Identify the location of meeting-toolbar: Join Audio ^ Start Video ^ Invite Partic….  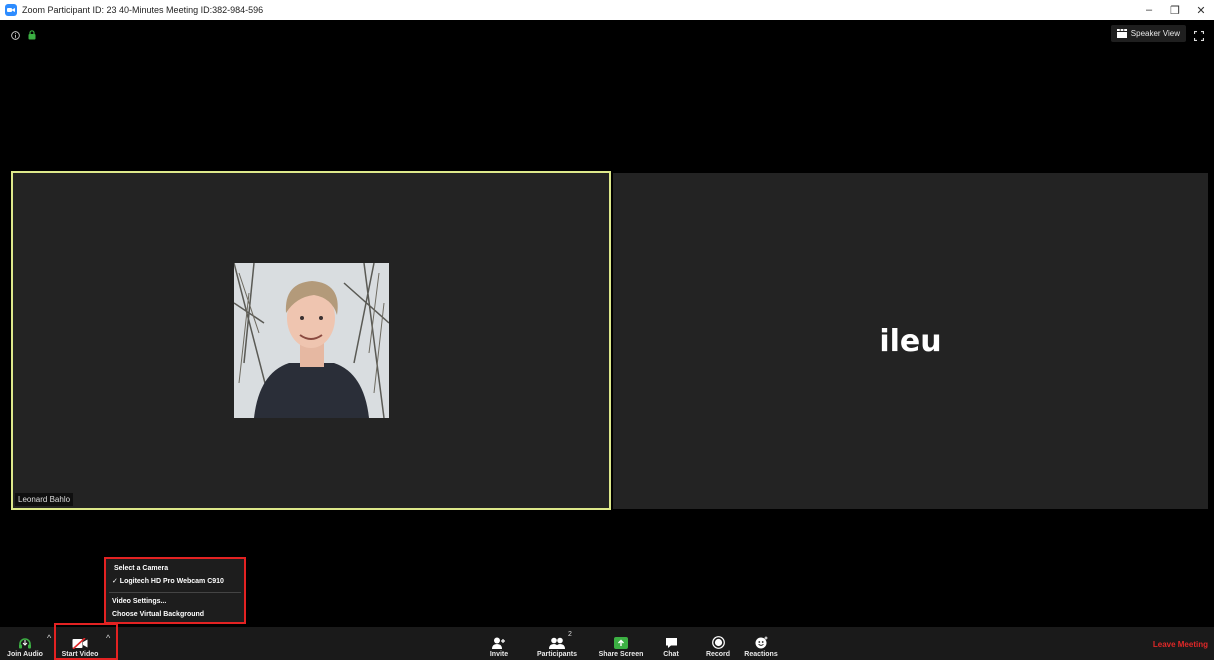
(607, 643).